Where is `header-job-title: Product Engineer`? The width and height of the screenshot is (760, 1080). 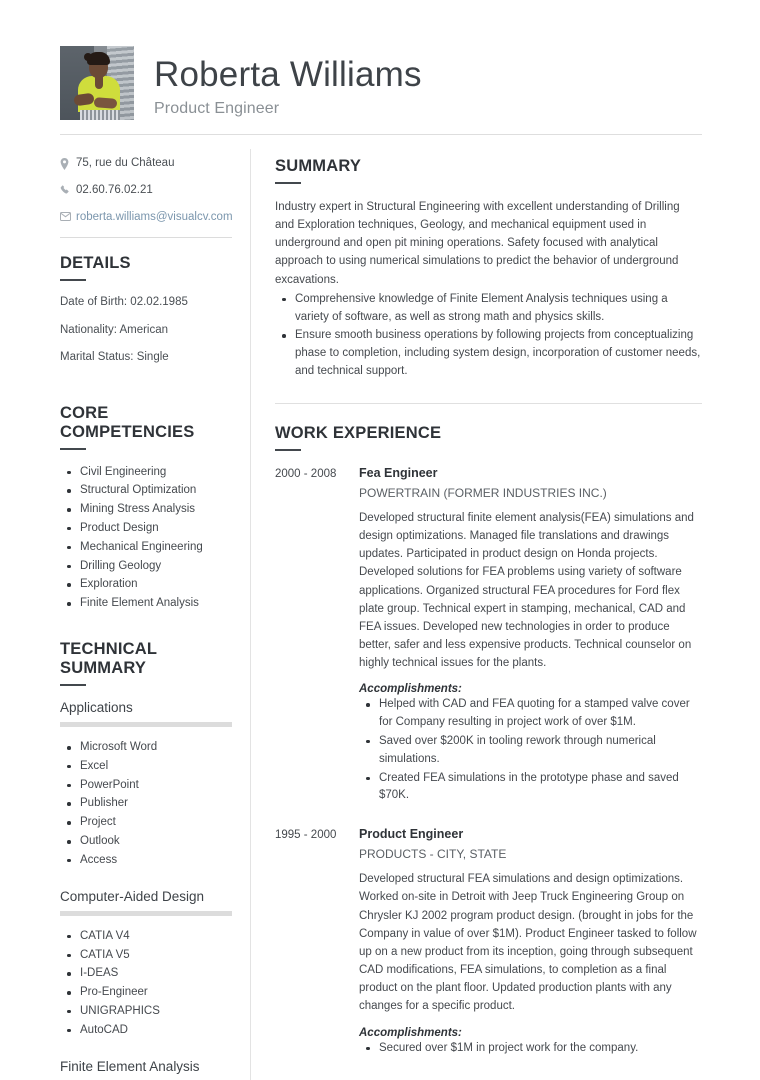 header-job-title: Product Engineer is located at coordinates (217, 108).